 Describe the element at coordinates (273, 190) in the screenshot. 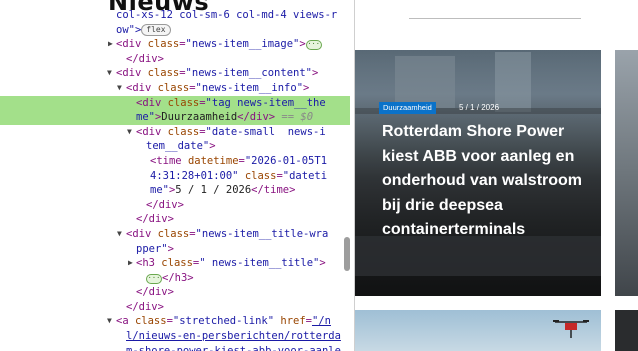

I see `code-token: </time>` at that location.